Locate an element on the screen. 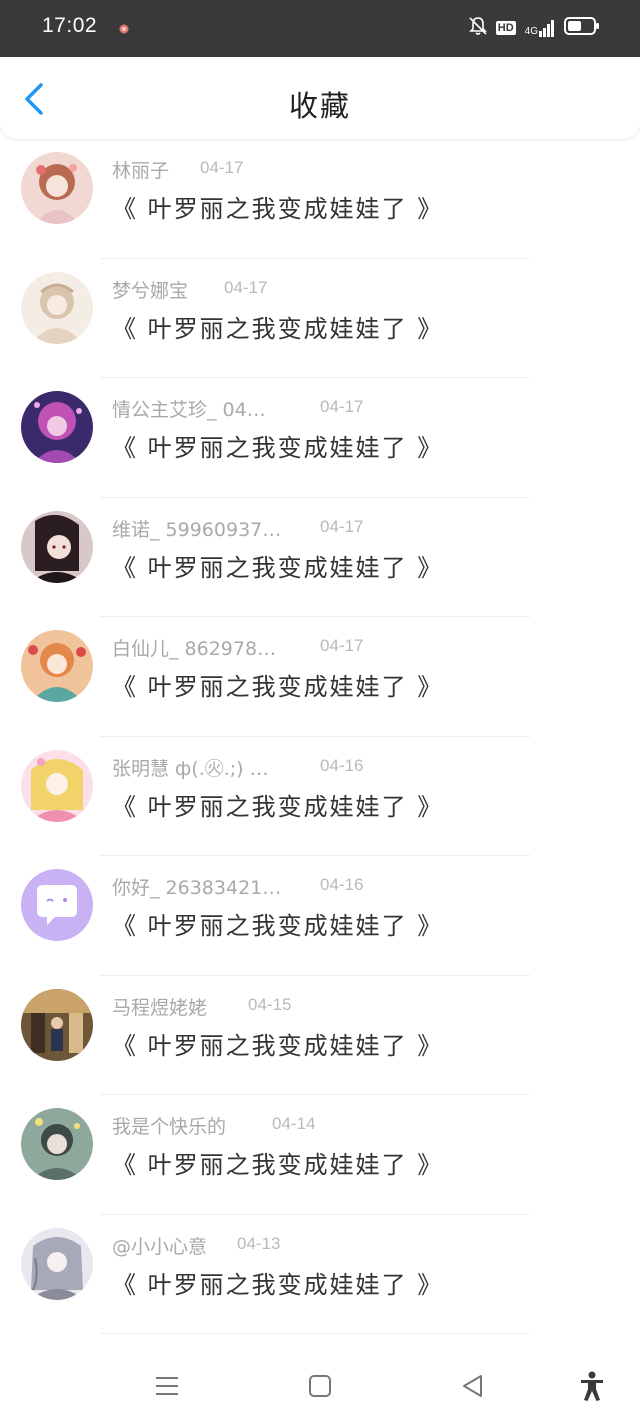  battery-icon is located at coordinates (582, 28).